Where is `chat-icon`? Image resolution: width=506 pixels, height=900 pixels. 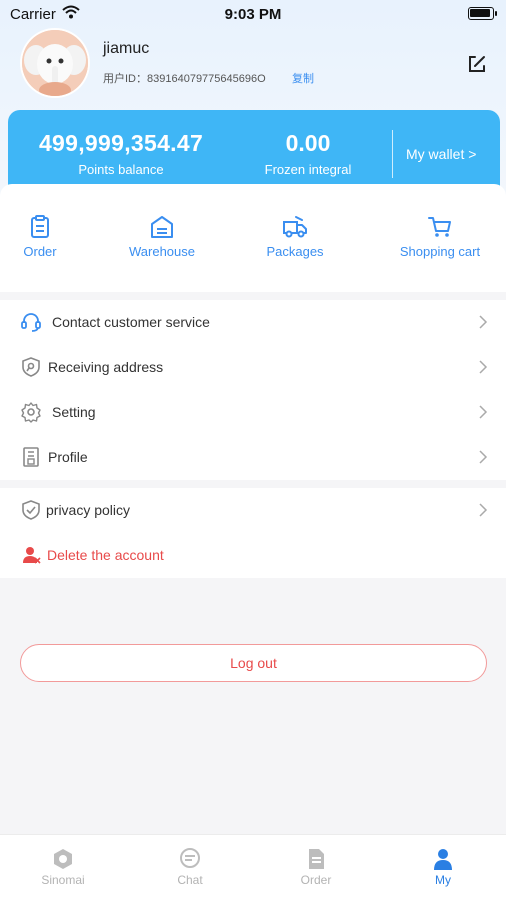 chat-icon is located at coordinates (190, 858).